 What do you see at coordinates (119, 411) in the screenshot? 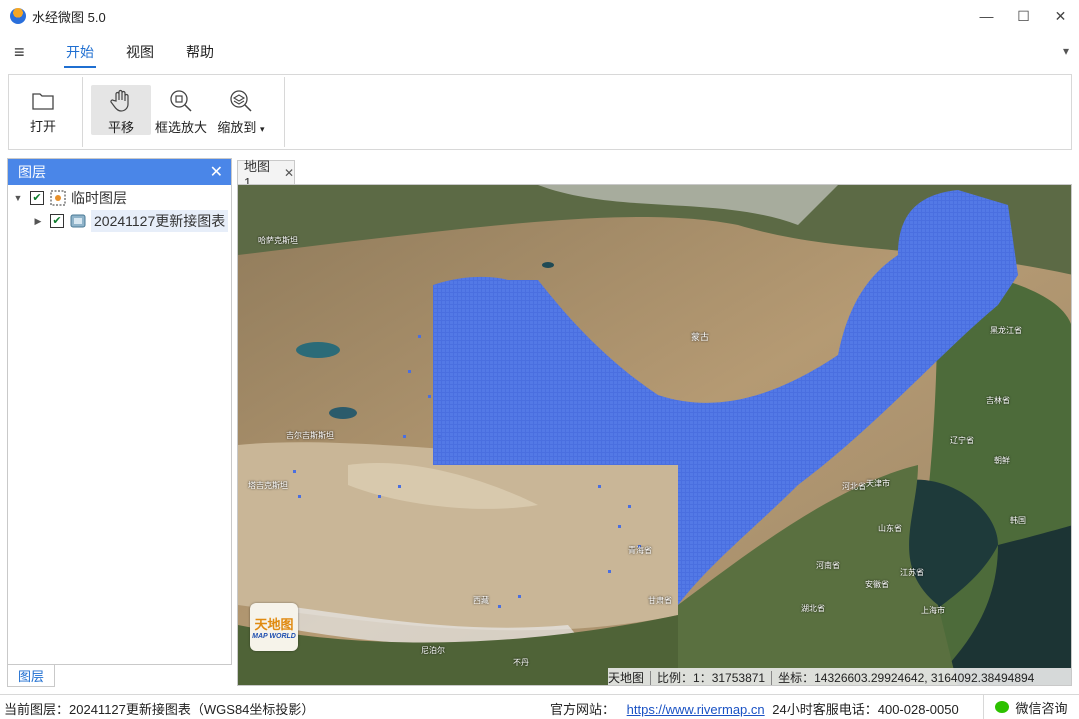
I see `layer-panel: 图层 ✕ ▼ ✔ 临时图层 ▶ ✔ 20241127更新接图表` at bounding box center [119, 411].